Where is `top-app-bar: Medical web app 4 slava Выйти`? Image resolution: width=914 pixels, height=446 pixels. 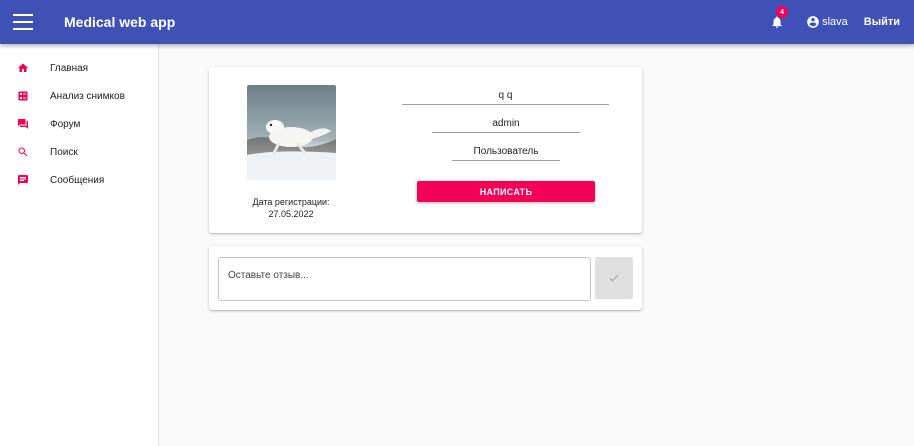 top-app-bar: Medical web app 4 slava Выйти is located at coordinates (457, 22).